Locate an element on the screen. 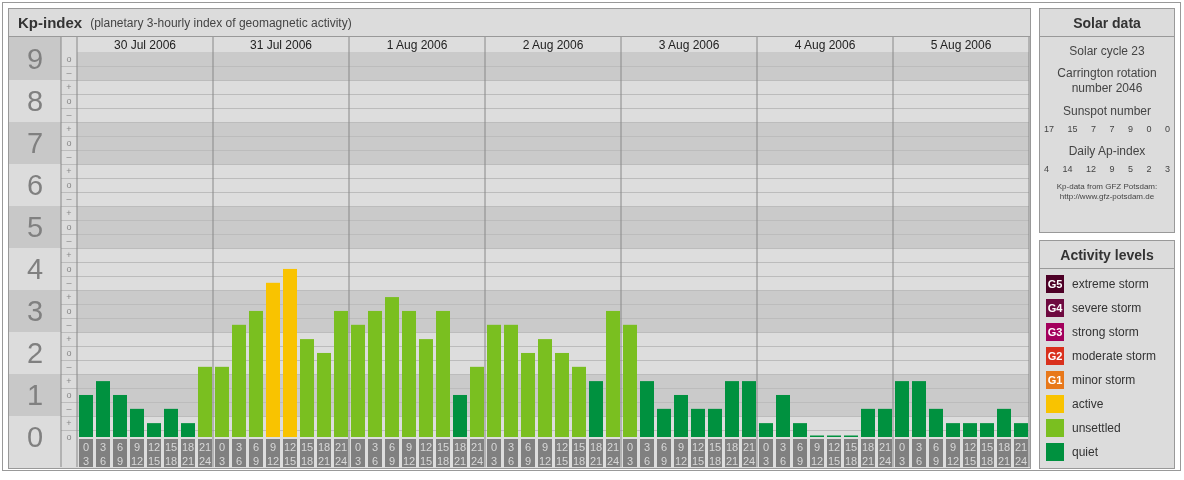 The height and width of the screenshot is (480, 1184). level-swatch: G5 is located at coordinates (1055, 284).